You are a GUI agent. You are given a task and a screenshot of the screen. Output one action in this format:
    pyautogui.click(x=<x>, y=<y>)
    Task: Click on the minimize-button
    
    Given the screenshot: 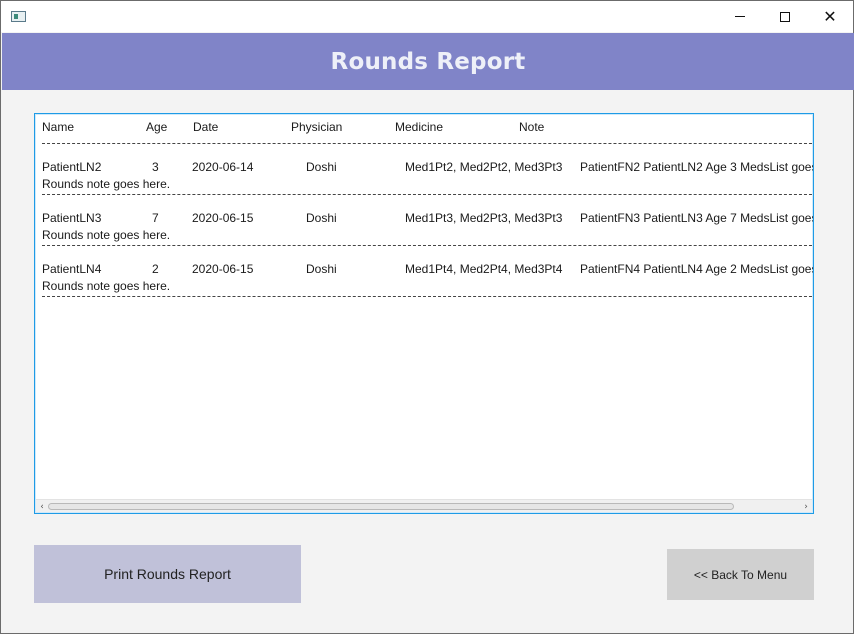 What is the action you would take?
    pyautogui.click(x=740, y=16)
    